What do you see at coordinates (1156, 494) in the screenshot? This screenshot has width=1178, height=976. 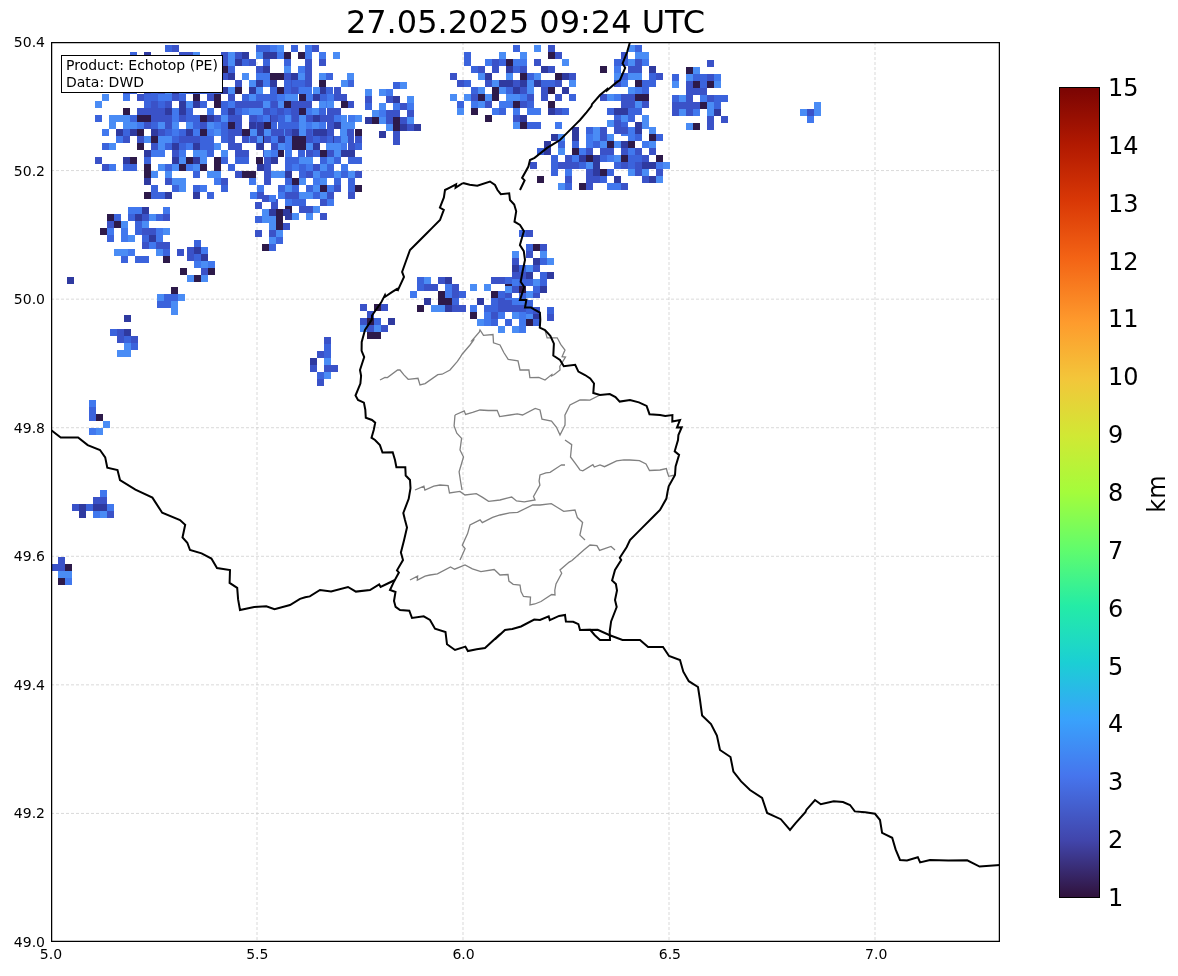 I see `colorbar-label: km` at bounding box center [1156, 494].